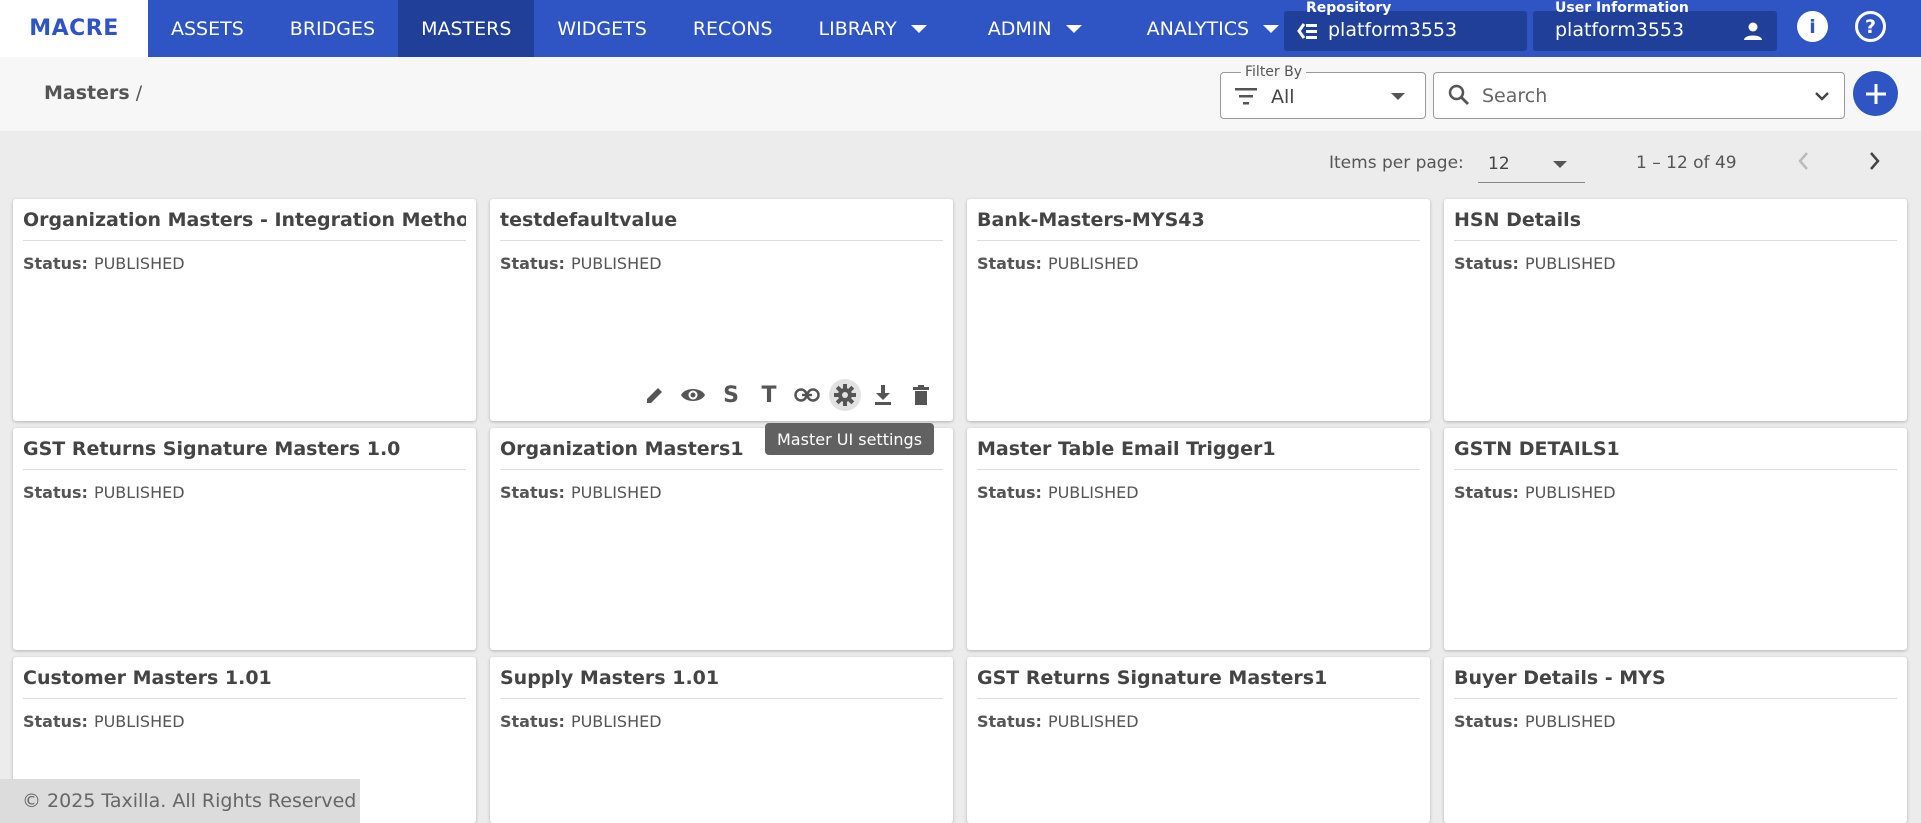  I want to click on nav-item-bridges: BRIDGES, so click(332, 28).